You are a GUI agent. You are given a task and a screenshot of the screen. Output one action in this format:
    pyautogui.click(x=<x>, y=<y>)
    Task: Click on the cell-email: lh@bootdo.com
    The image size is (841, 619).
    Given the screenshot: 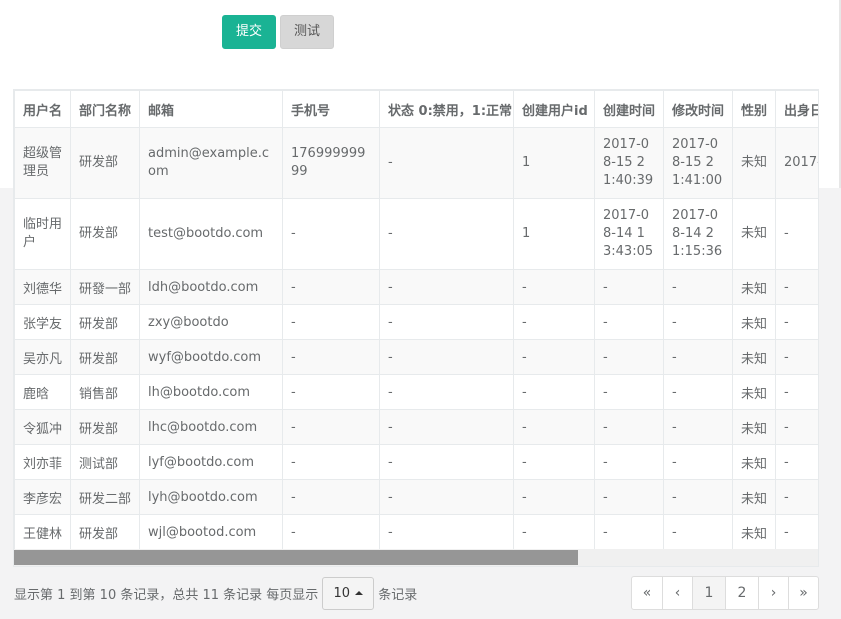 What is the action you would take?
    pyautogui.click(x=211, y=392)
    